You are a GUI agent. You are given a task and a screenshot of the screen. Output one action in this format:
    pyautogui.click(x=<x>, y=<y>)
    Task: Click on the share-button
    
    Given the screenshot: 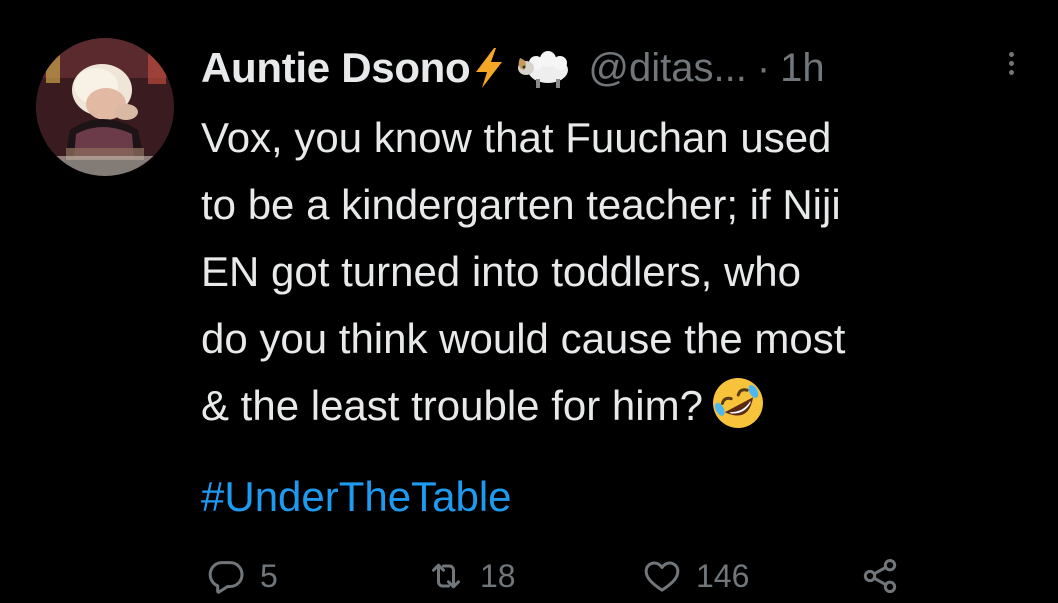 What is the action you would take?
    pyautogui.click(x=880, y=576)
    